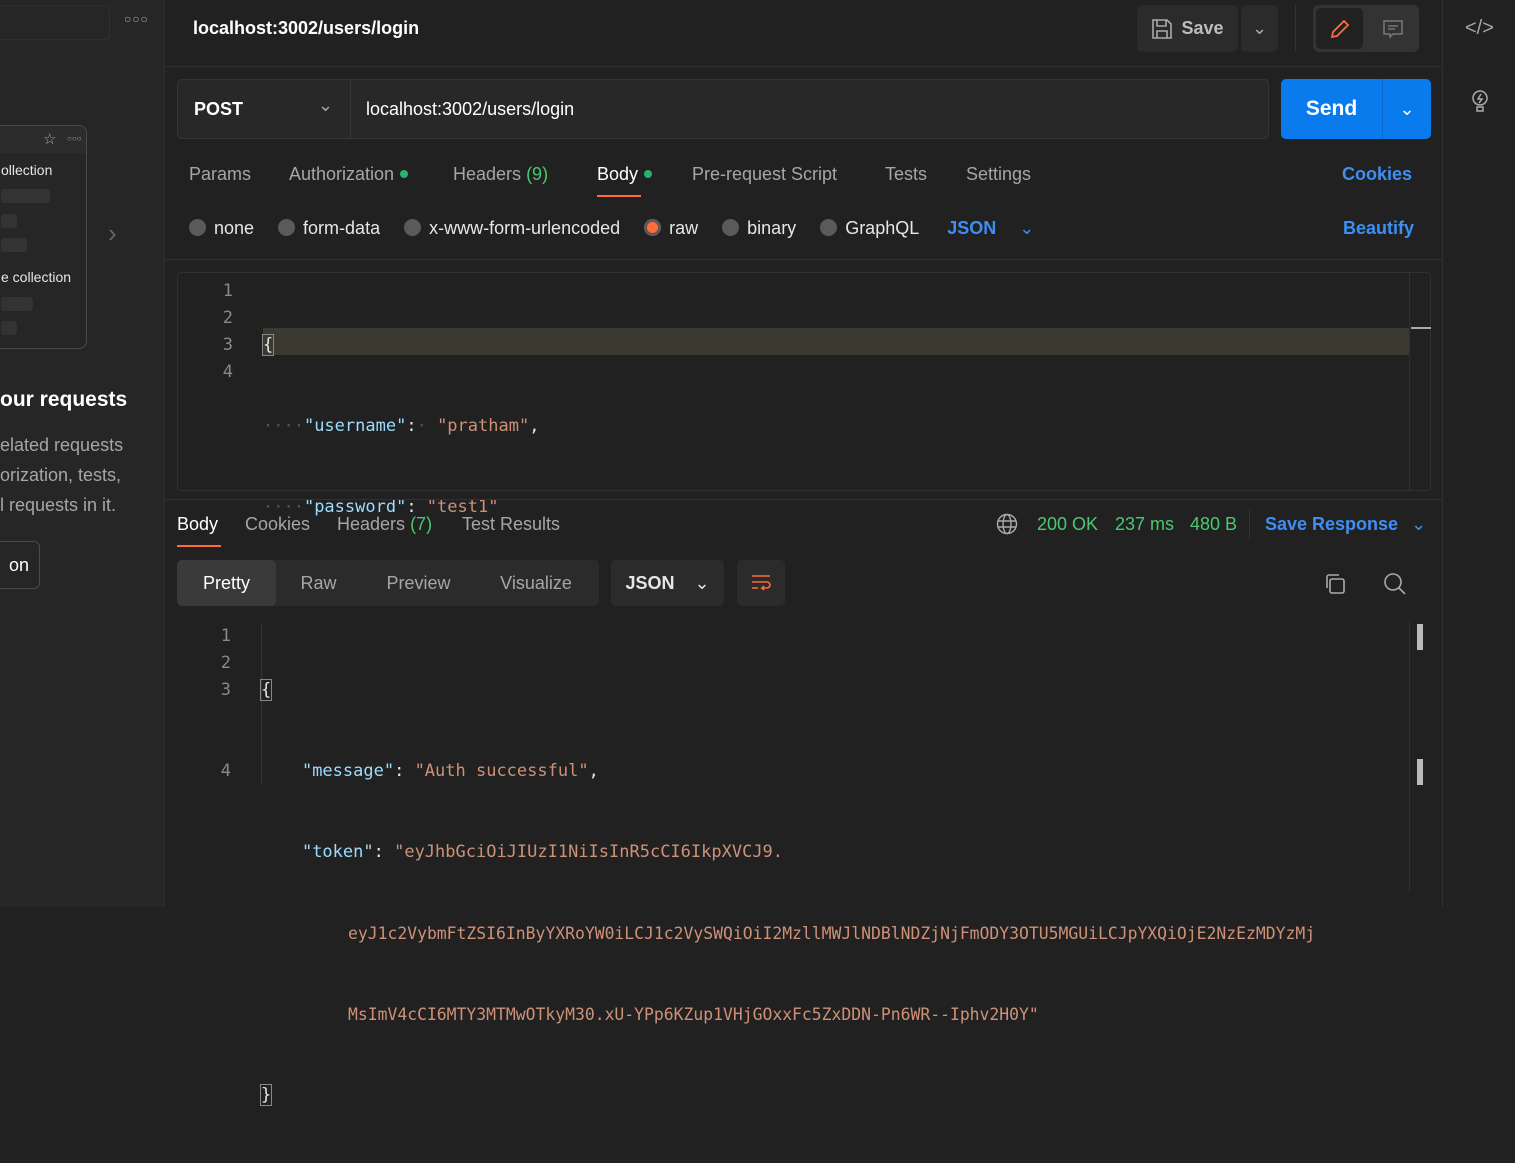  I want to click on tab-params: Params, so click(220, 174).